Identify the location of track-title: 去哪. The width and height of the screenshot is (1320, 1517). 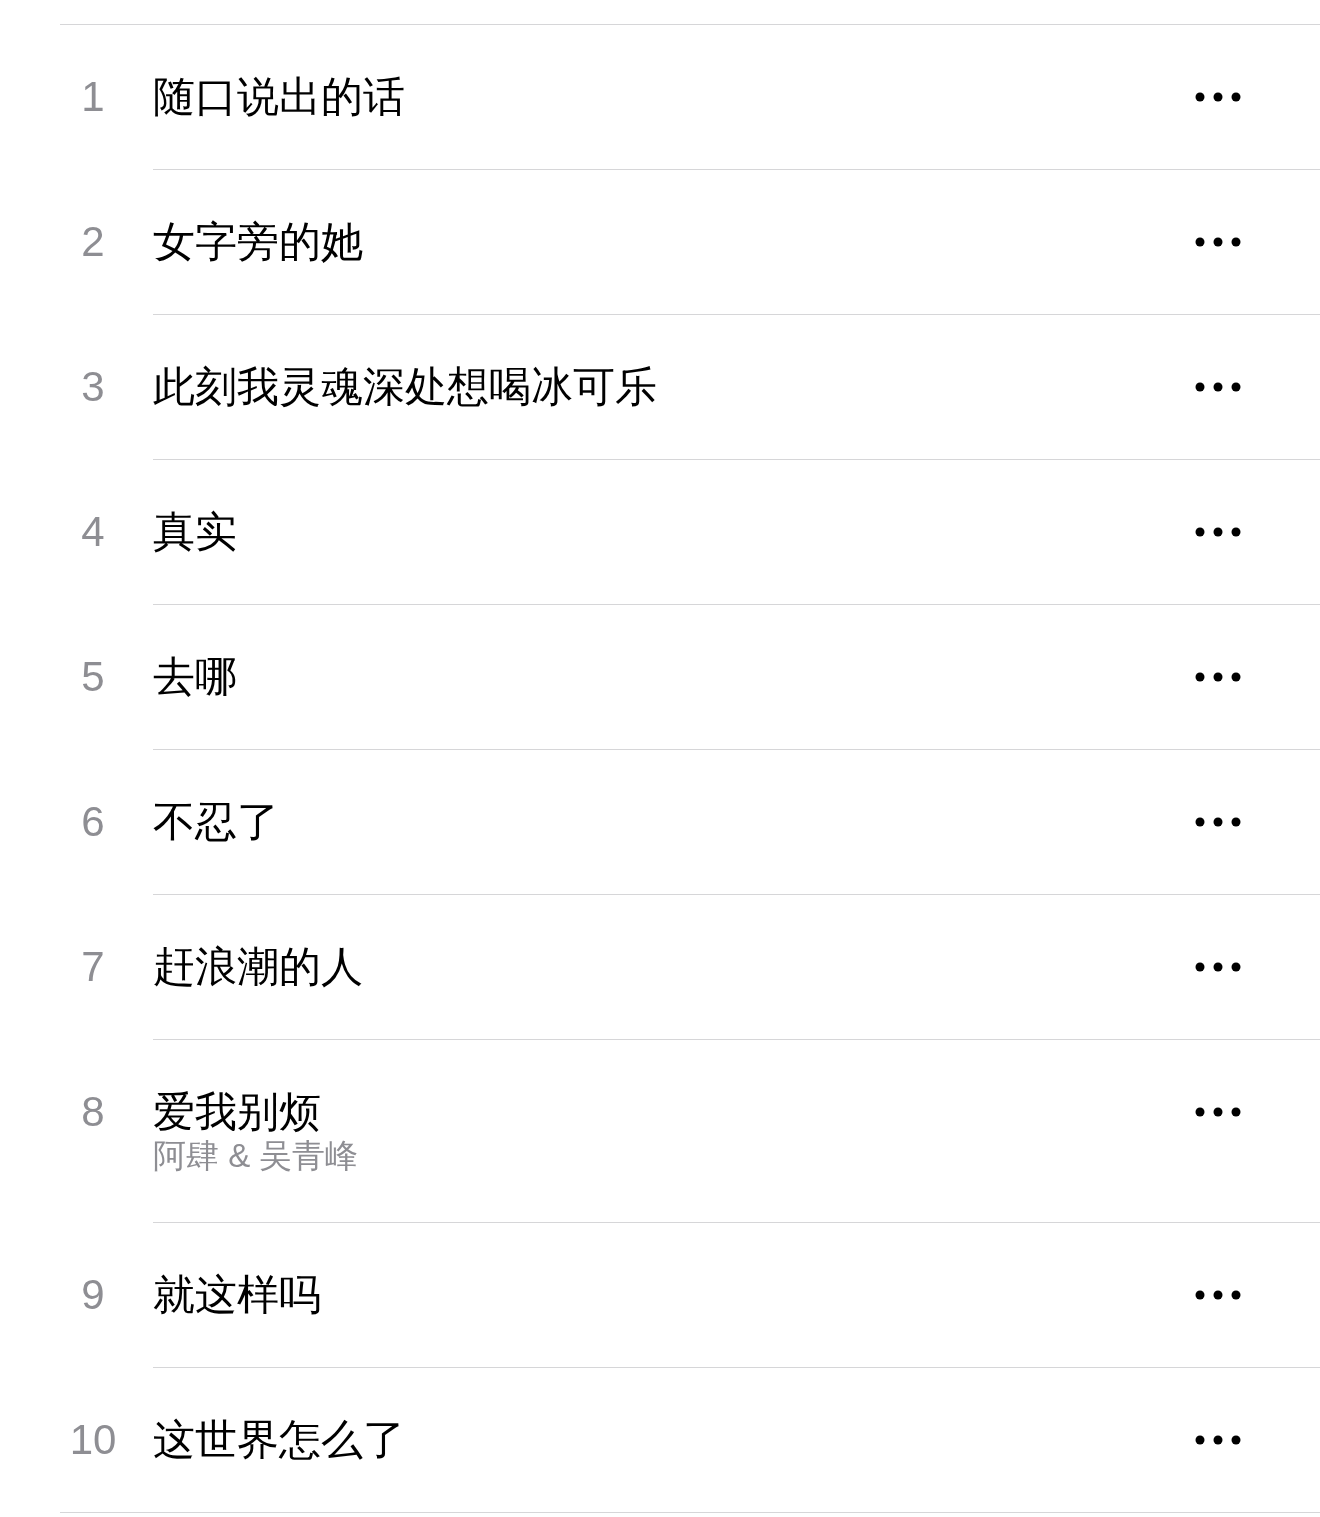
(195, 677).